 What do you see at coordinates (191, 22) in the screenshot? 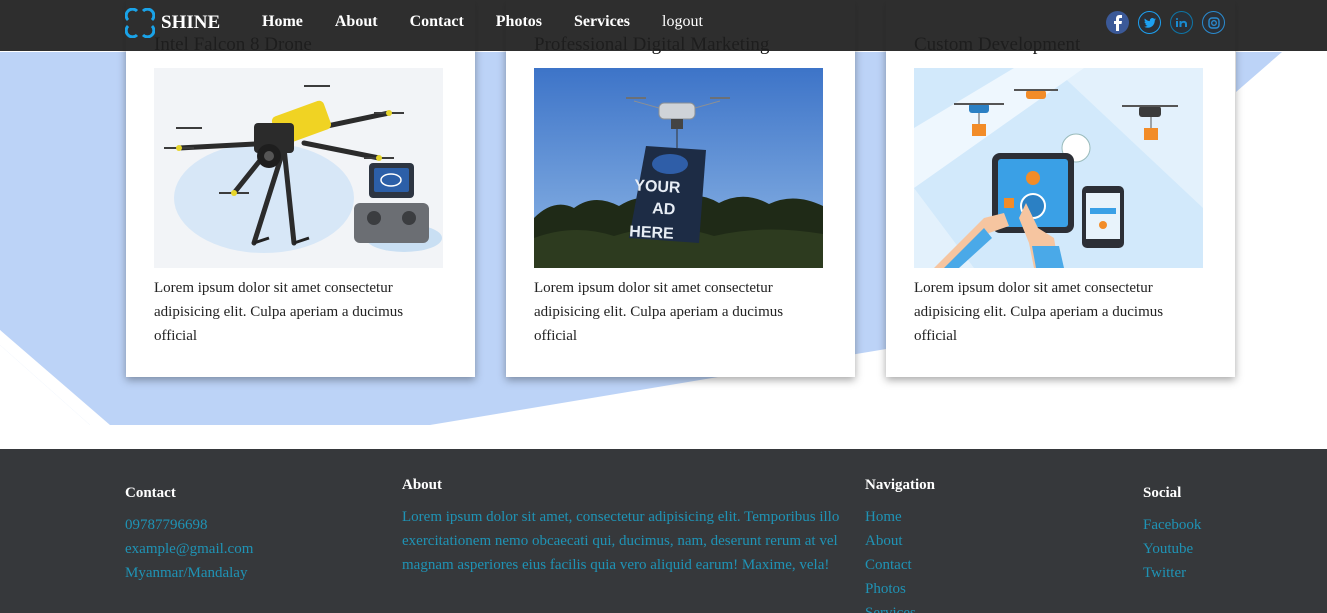
I see `brand-name: SHINE` at bounding box center [191, 22].